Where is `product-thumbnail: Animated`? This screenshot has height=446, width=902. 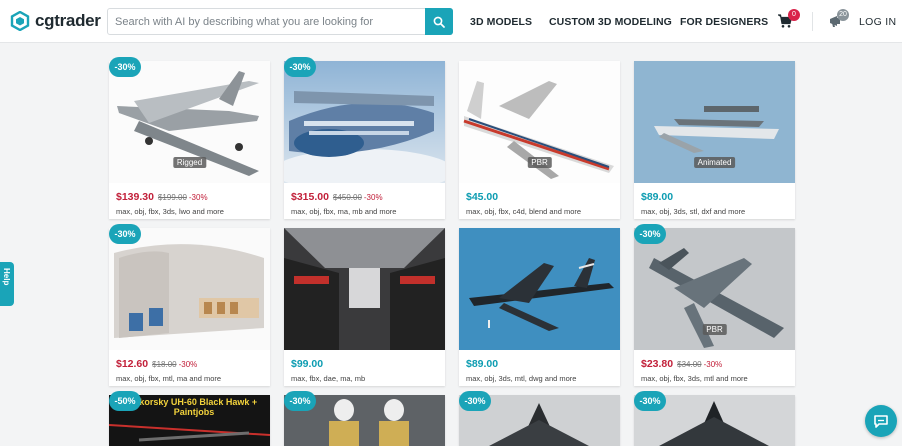
product-thumbnail: Animated is located at coordinates (714, 122).